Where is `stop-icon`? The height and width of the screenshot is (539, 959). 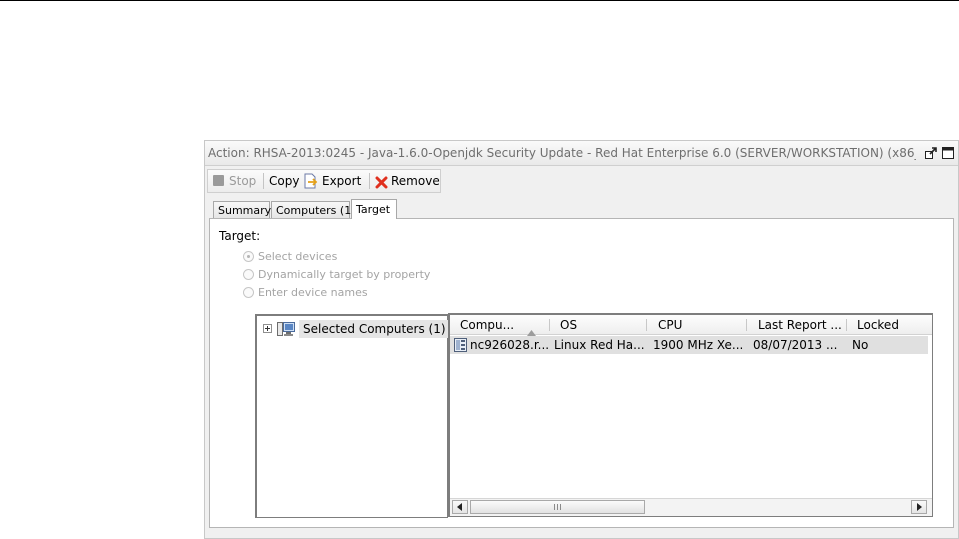 stop-icon is located at coordinates (218, 180).